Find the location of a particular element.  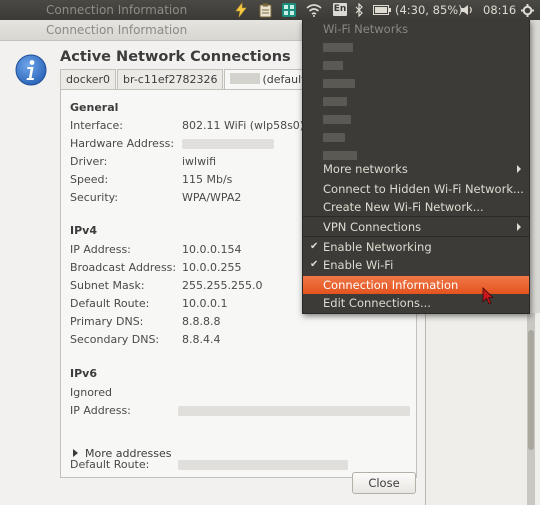

tab-bridge: br-c11ef2782326 is located at coordinates (170, 79).